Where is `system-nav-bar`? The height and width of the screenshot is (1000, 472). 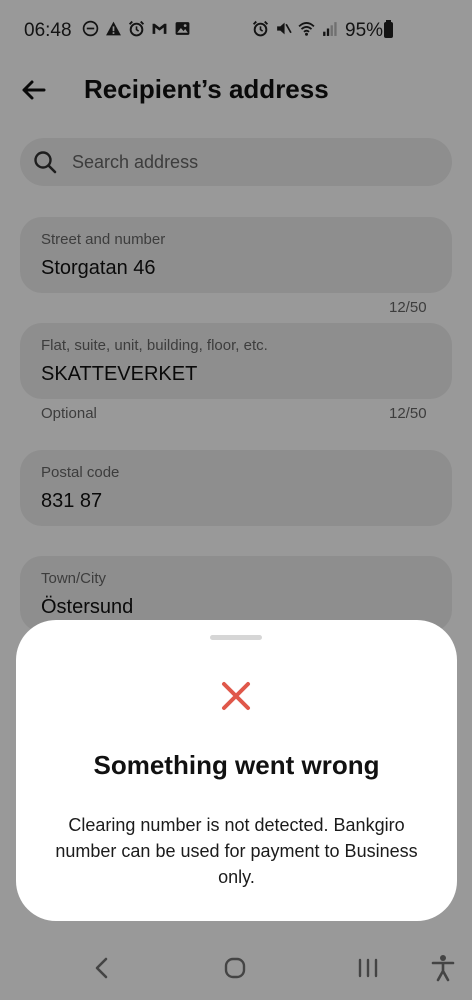
system-nav-bar is located at coordinates (236, 969).